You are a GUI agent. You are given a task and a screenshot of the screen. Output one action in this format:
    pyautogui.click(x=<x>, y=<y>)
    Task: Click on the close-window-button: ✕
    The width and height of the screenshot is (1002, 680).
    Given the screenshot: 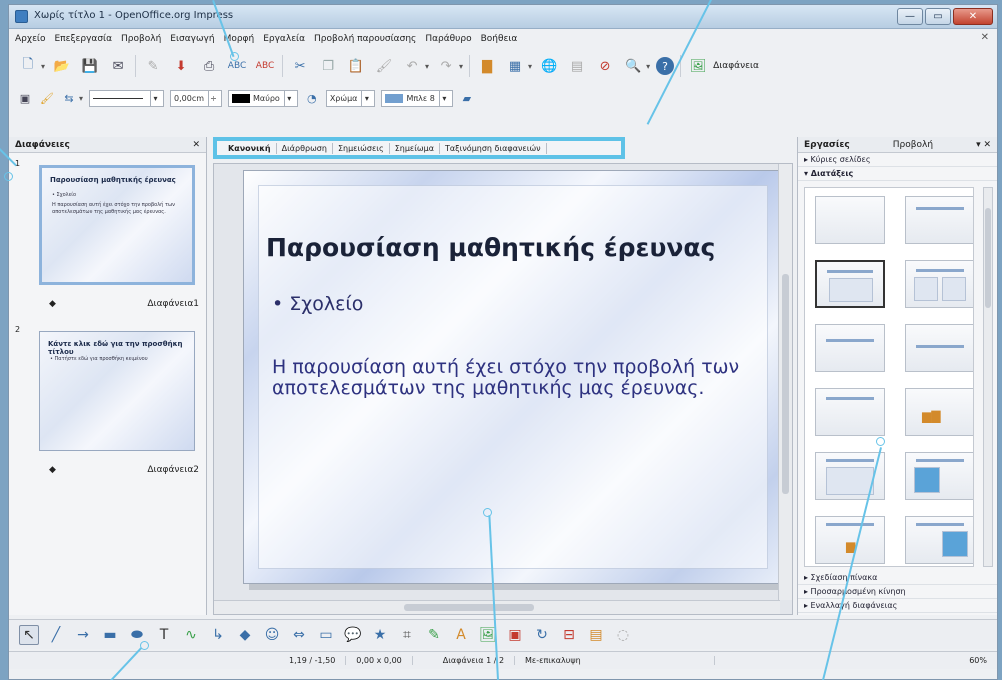 What is the action you would take?
    pyautogui.click(x=973, y=16)
    